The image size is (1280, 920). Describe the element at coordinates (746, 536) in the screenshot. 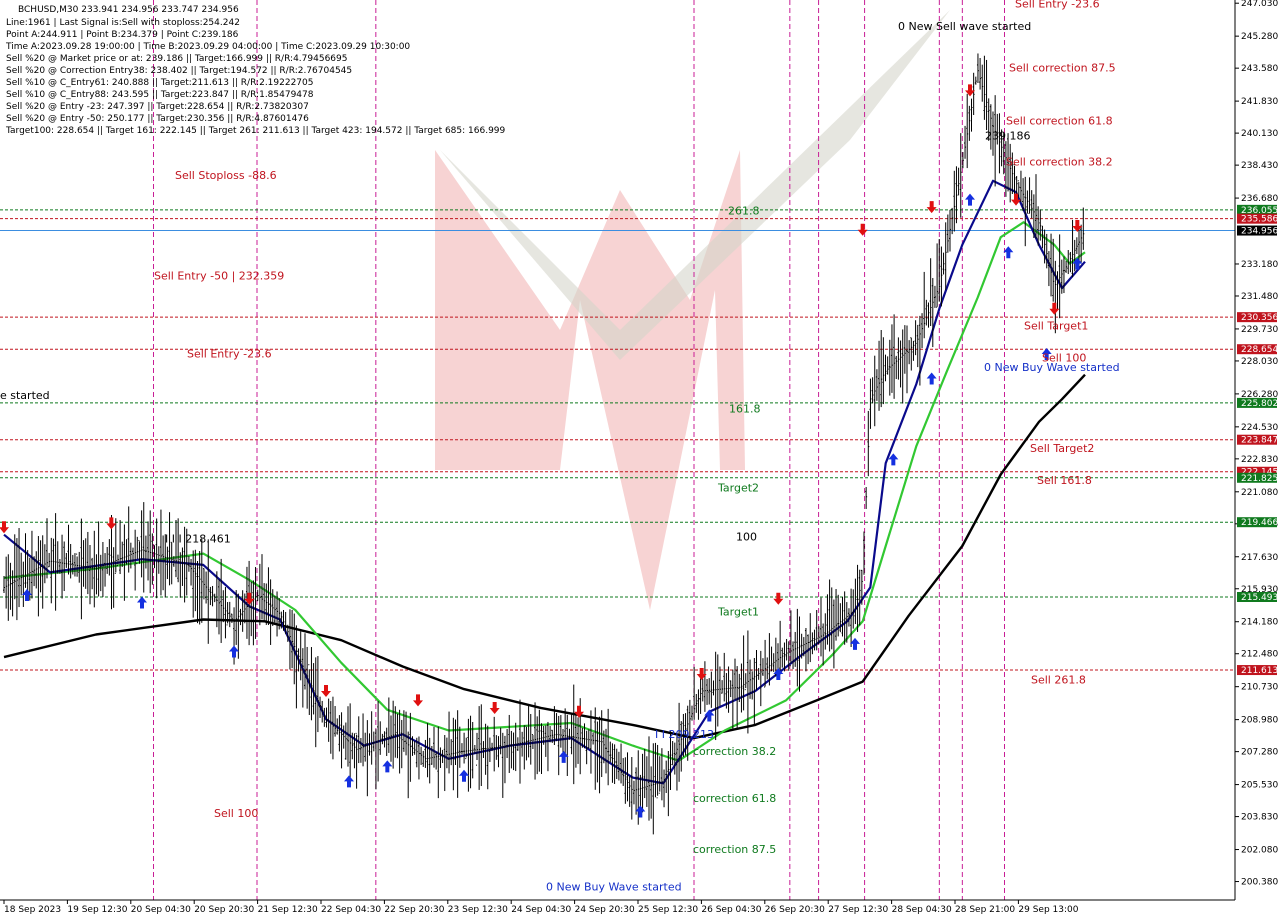

I see `chart-annotation: 100` at that location.